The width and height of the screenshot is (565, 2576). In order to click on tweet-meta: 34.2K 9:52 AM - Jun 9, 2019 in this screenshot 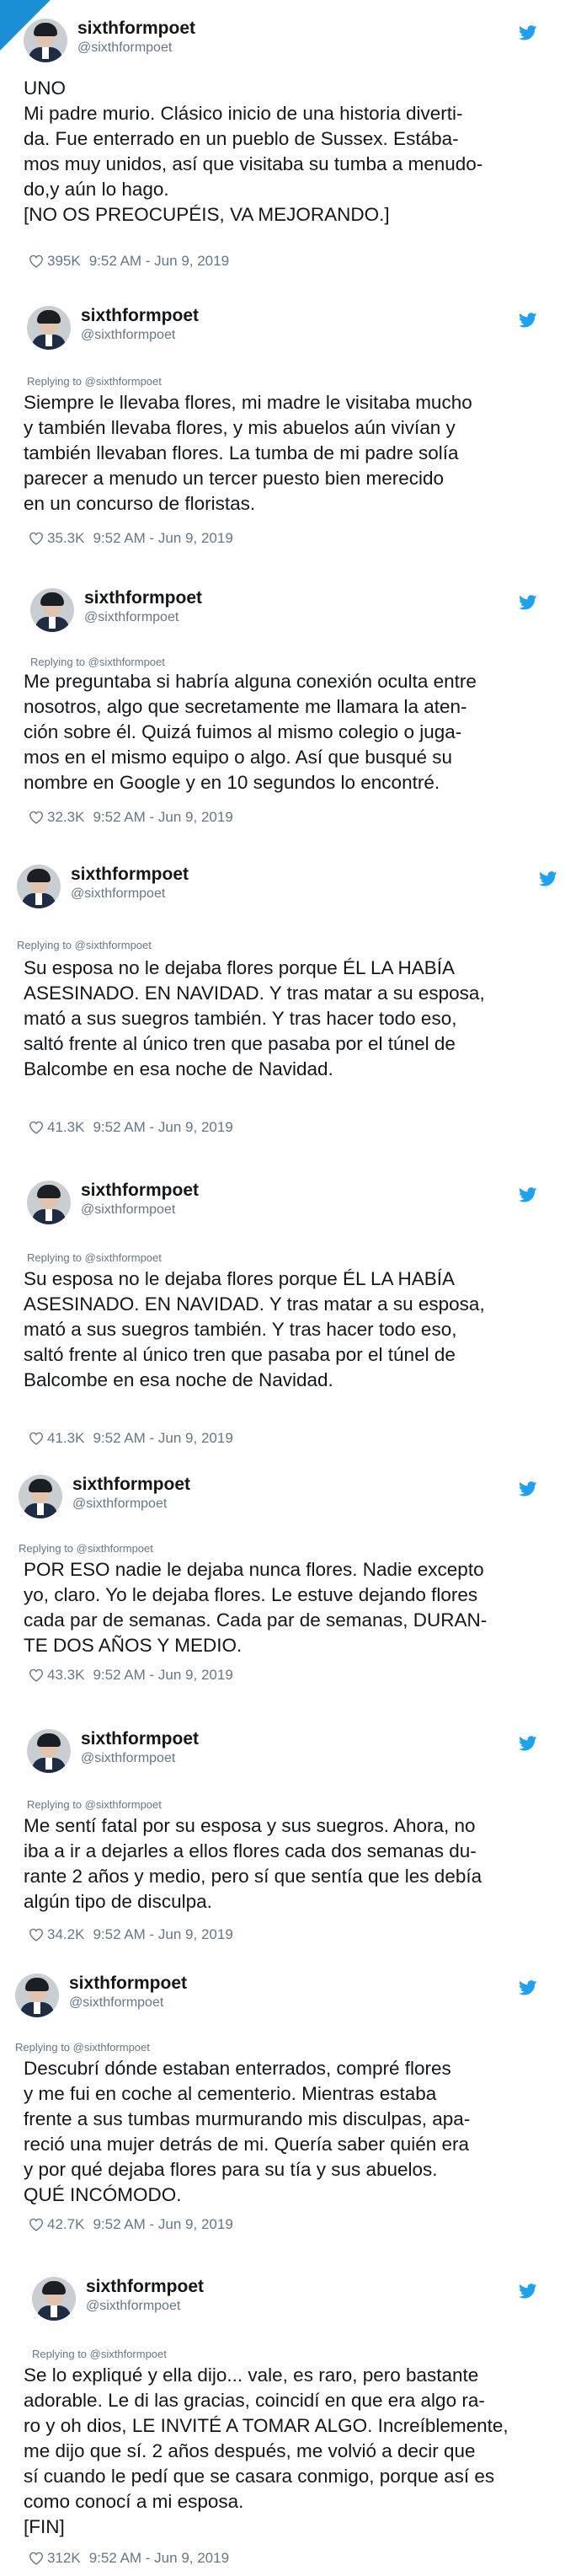, I will do `click(131, 1935)`.